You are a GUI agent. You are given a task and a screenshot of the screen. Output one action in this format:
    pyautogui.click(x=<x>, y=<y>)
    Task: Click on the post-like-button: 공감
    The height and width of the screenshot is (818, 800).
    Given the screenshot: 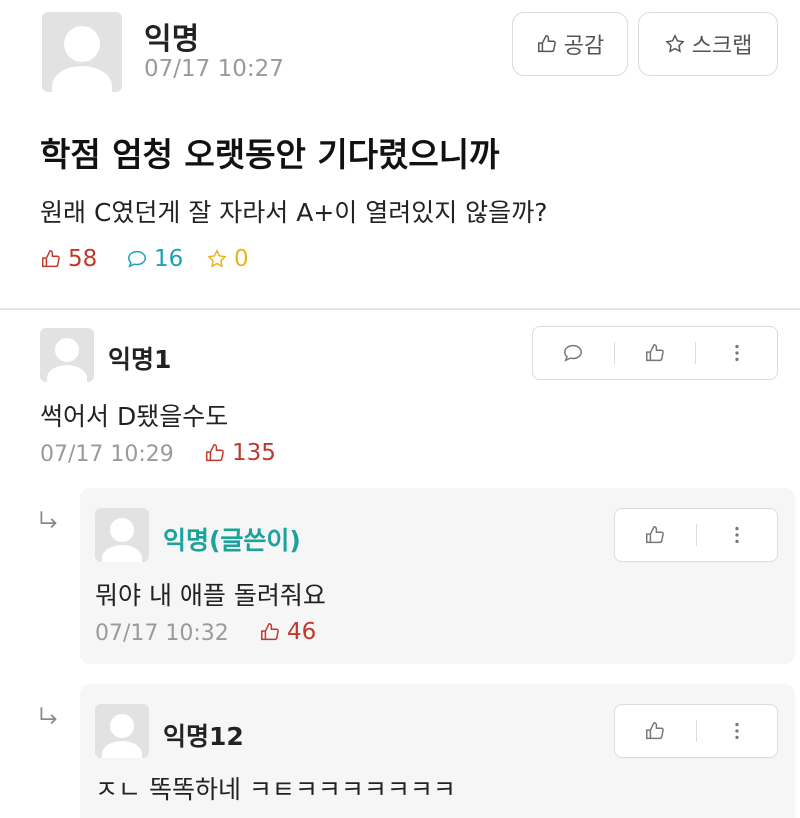 What is the action you would take?
    pyautogui.click(x=570, y=44)
    